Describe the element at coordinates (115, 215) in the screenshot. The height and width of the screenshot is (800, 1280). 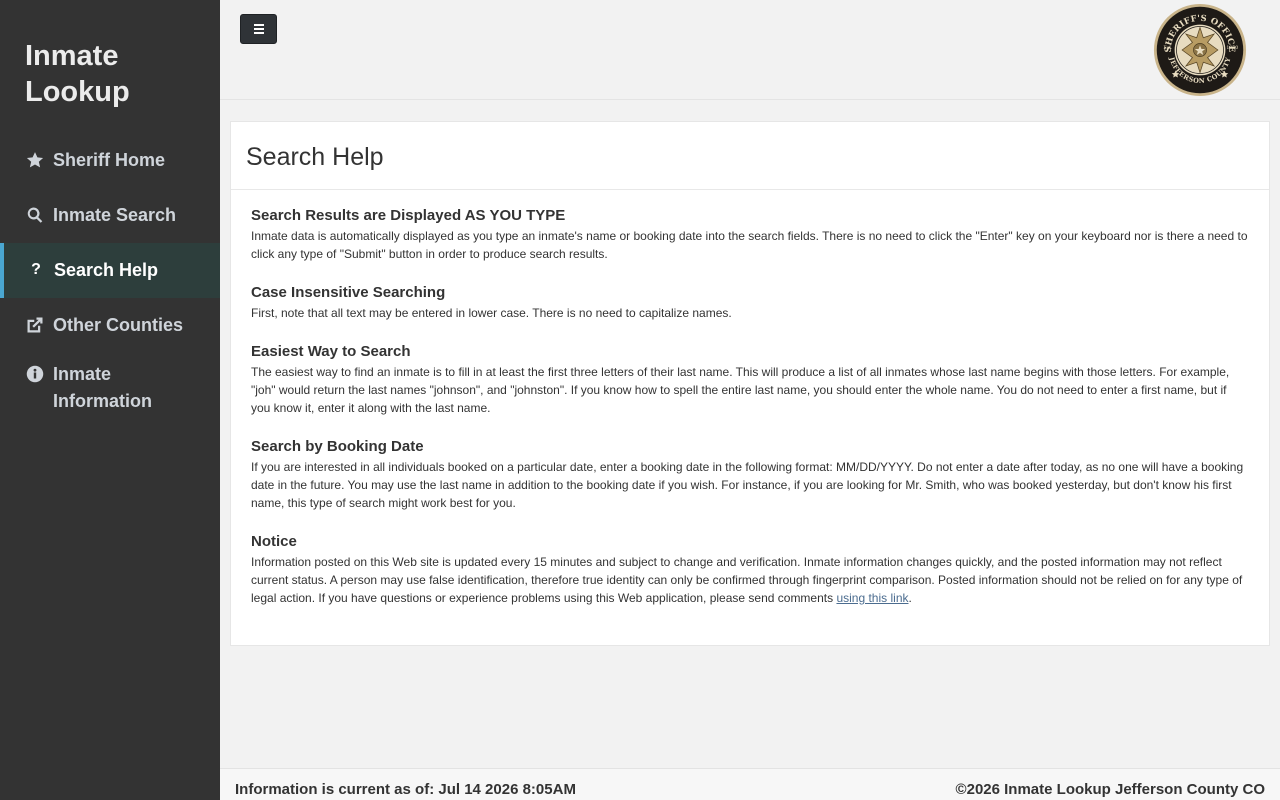
I see `sidebar-item-label: Inmate Search` at that location.